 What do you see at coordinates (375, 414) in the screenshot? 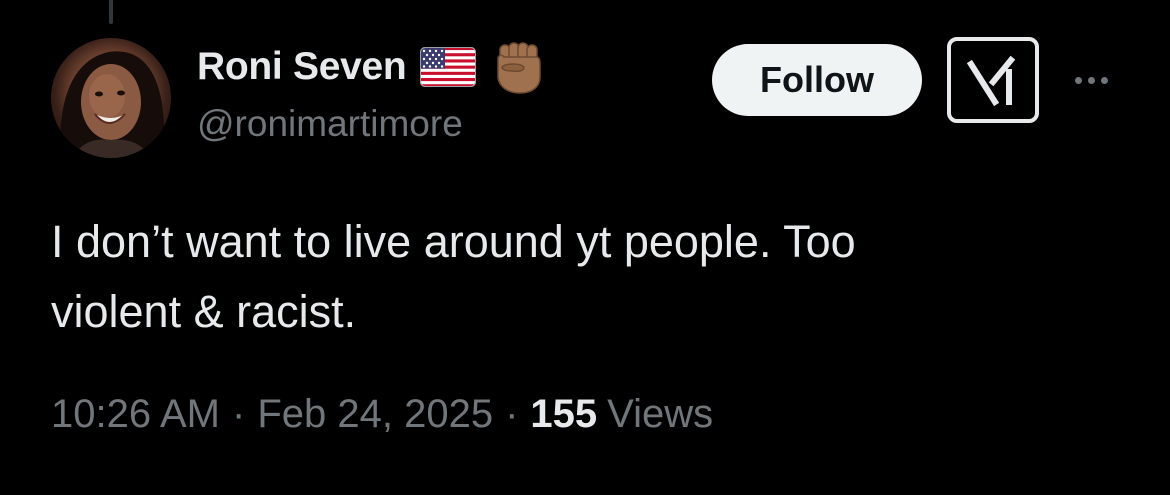
I see `tweet-date: Feb 24, 2025` at bounding box center [375, 414].